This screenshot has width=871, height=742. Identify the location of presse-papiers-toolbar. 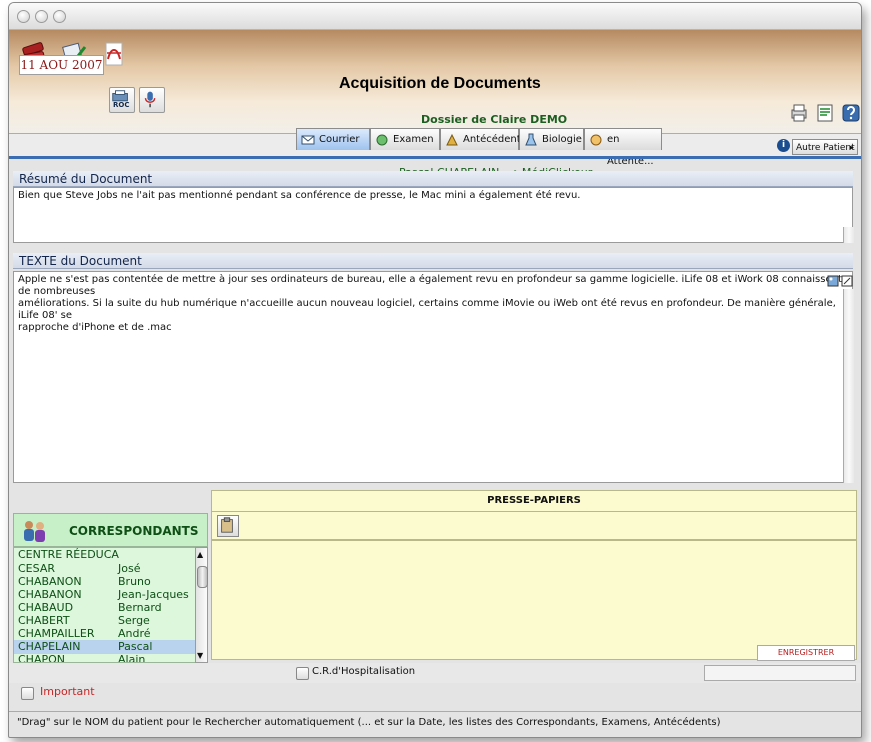
(534, 526).